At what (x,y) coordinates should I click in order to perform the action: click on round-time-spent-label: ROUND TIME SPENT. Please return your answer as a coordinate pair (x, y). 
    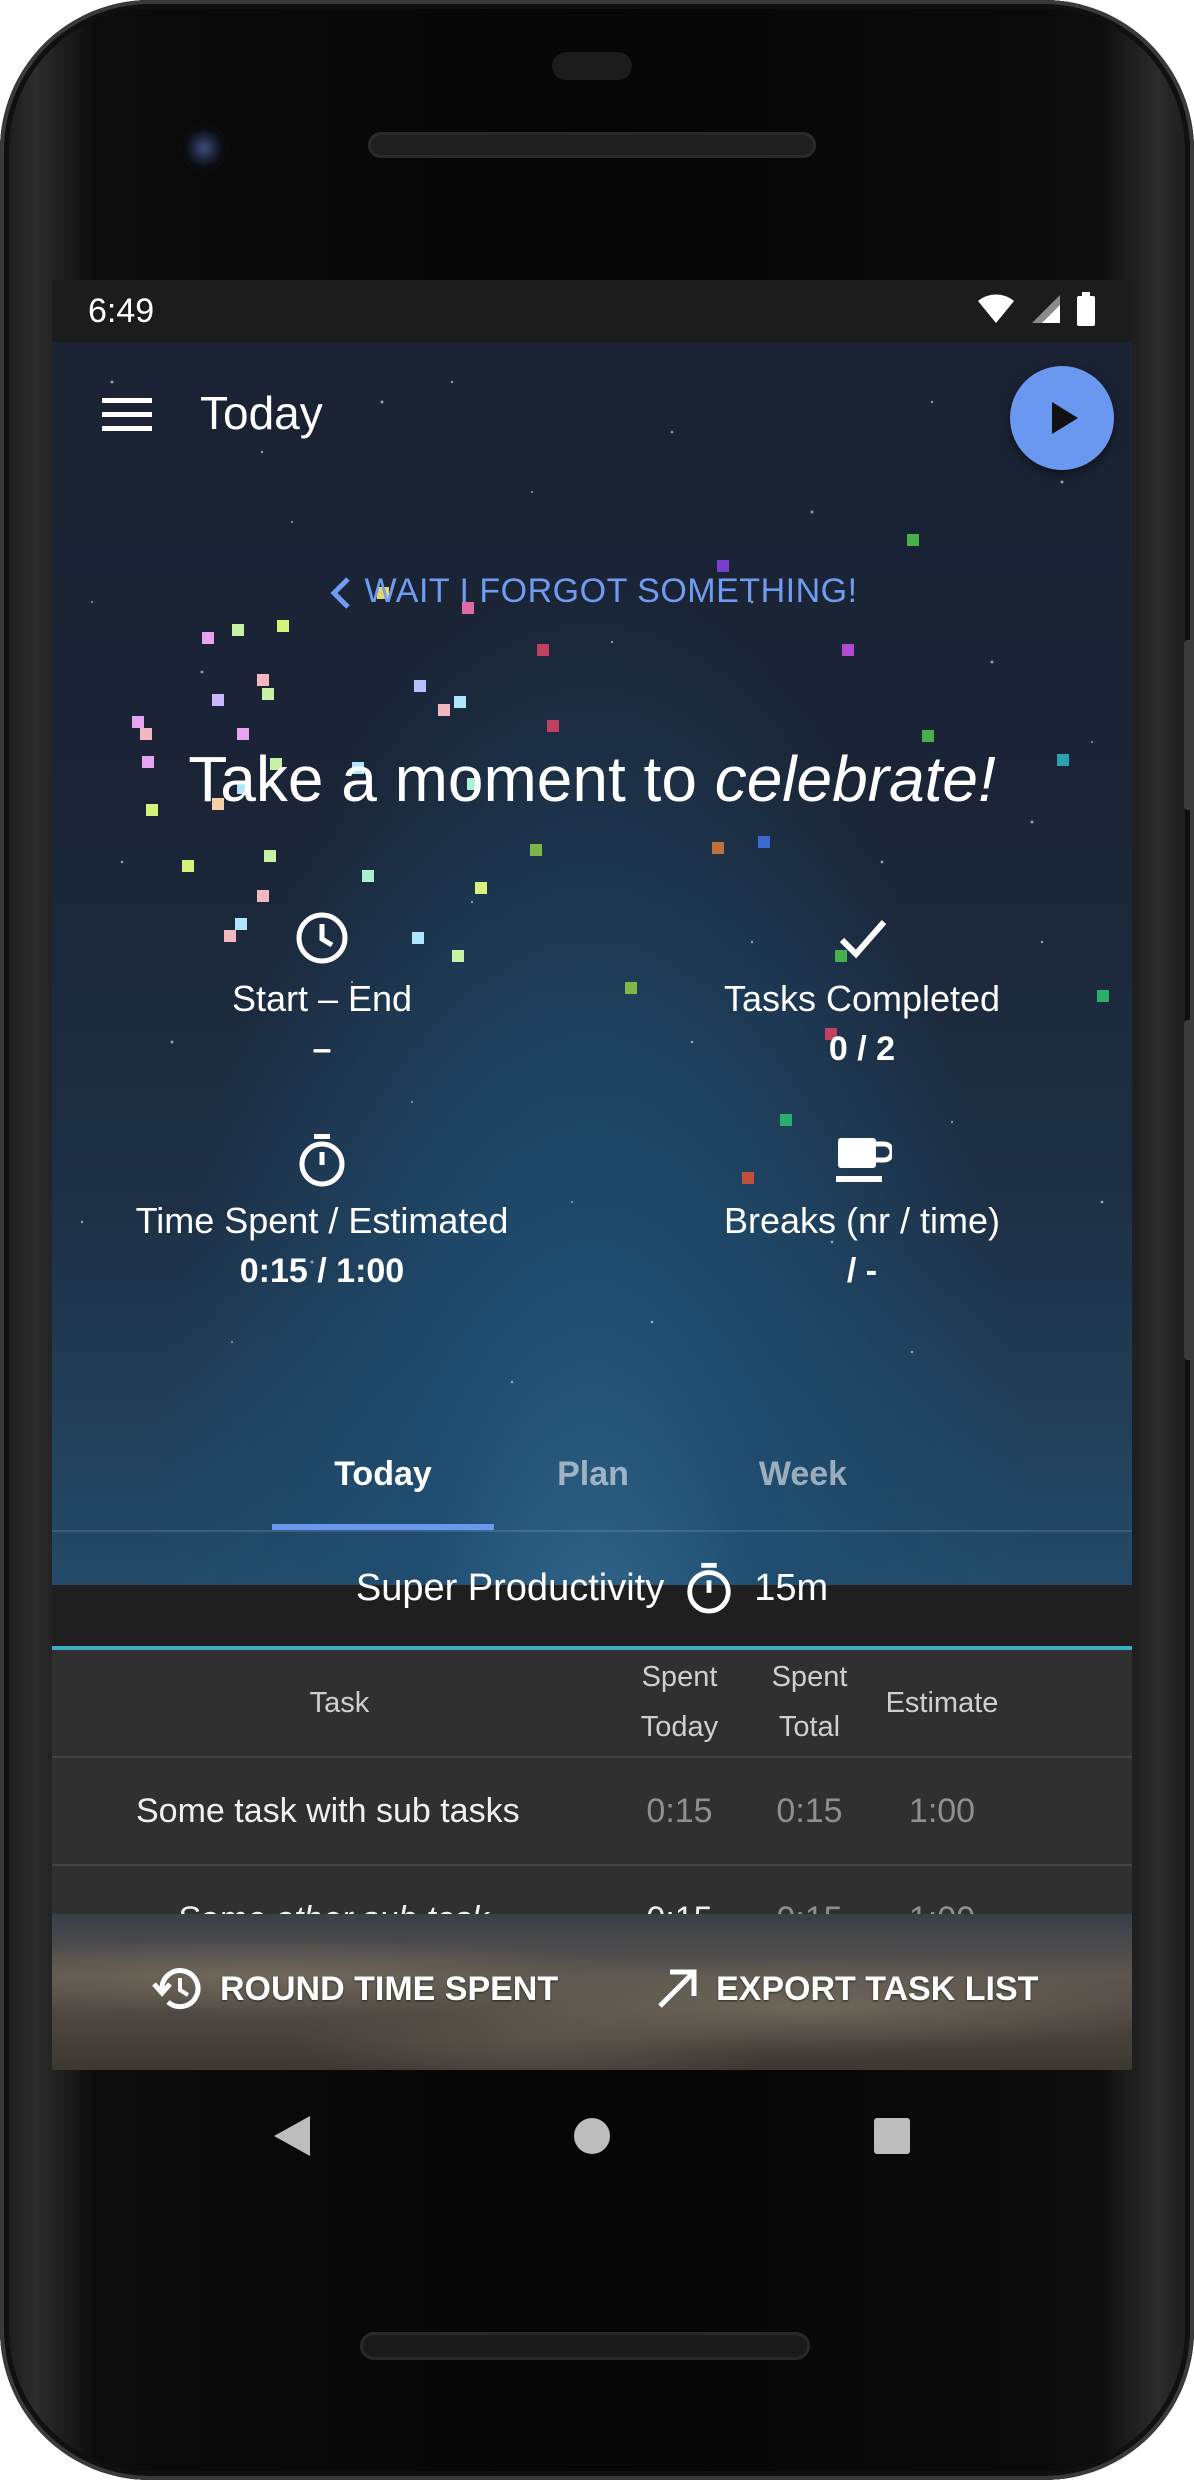
    Looking at the image, I should click on (389, 1988).